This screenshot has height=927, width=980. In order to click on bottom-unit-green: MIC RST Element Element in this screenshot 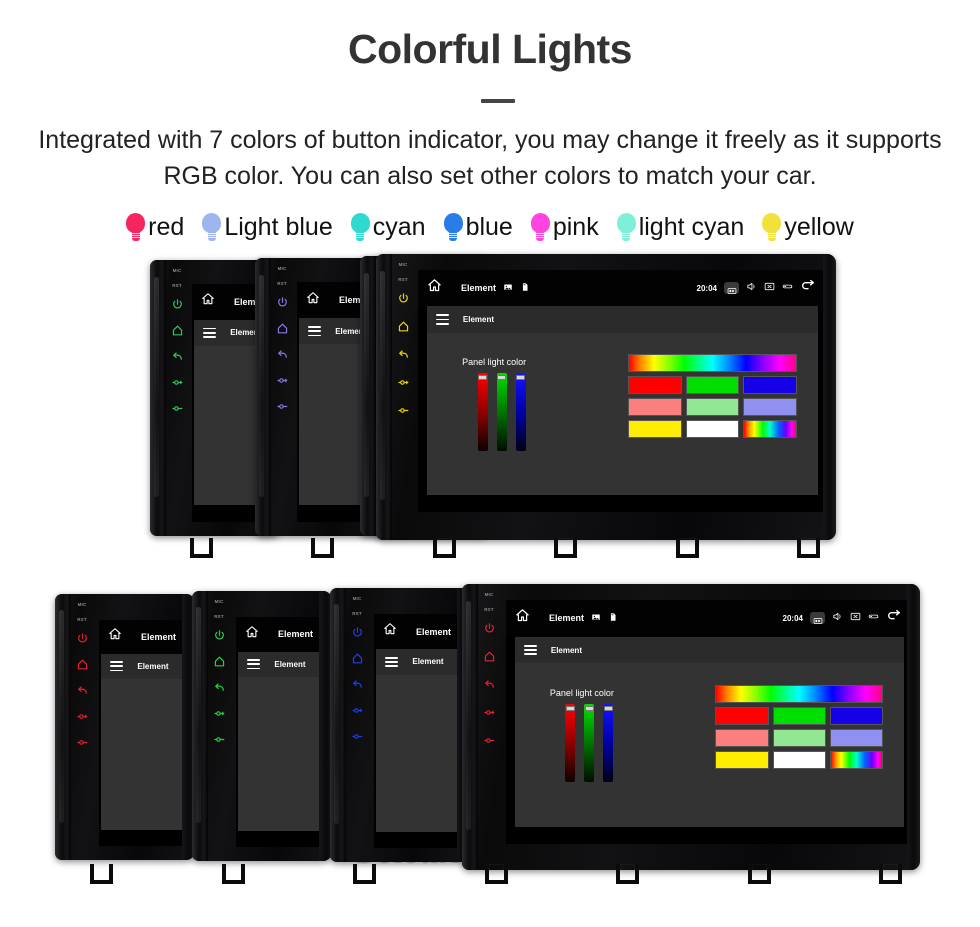, I will do `click(262, 726)`.